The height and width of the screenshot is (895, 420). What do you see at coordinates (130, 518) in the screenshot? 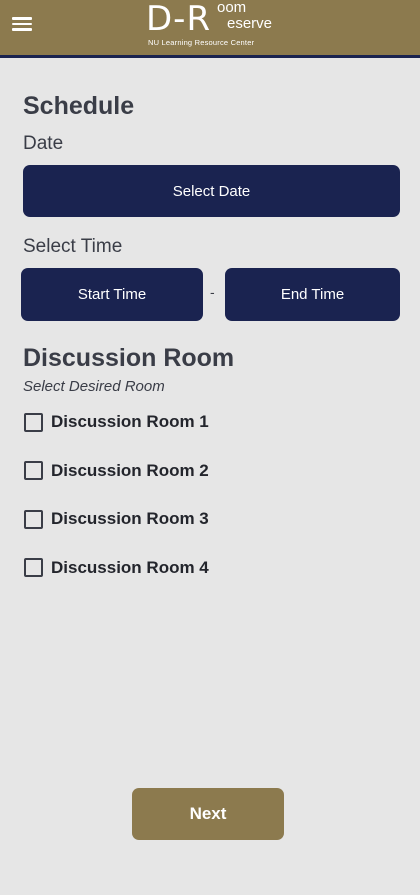
I see `room-option-label: Discussion Room 3` at bounding box center [130, 518].